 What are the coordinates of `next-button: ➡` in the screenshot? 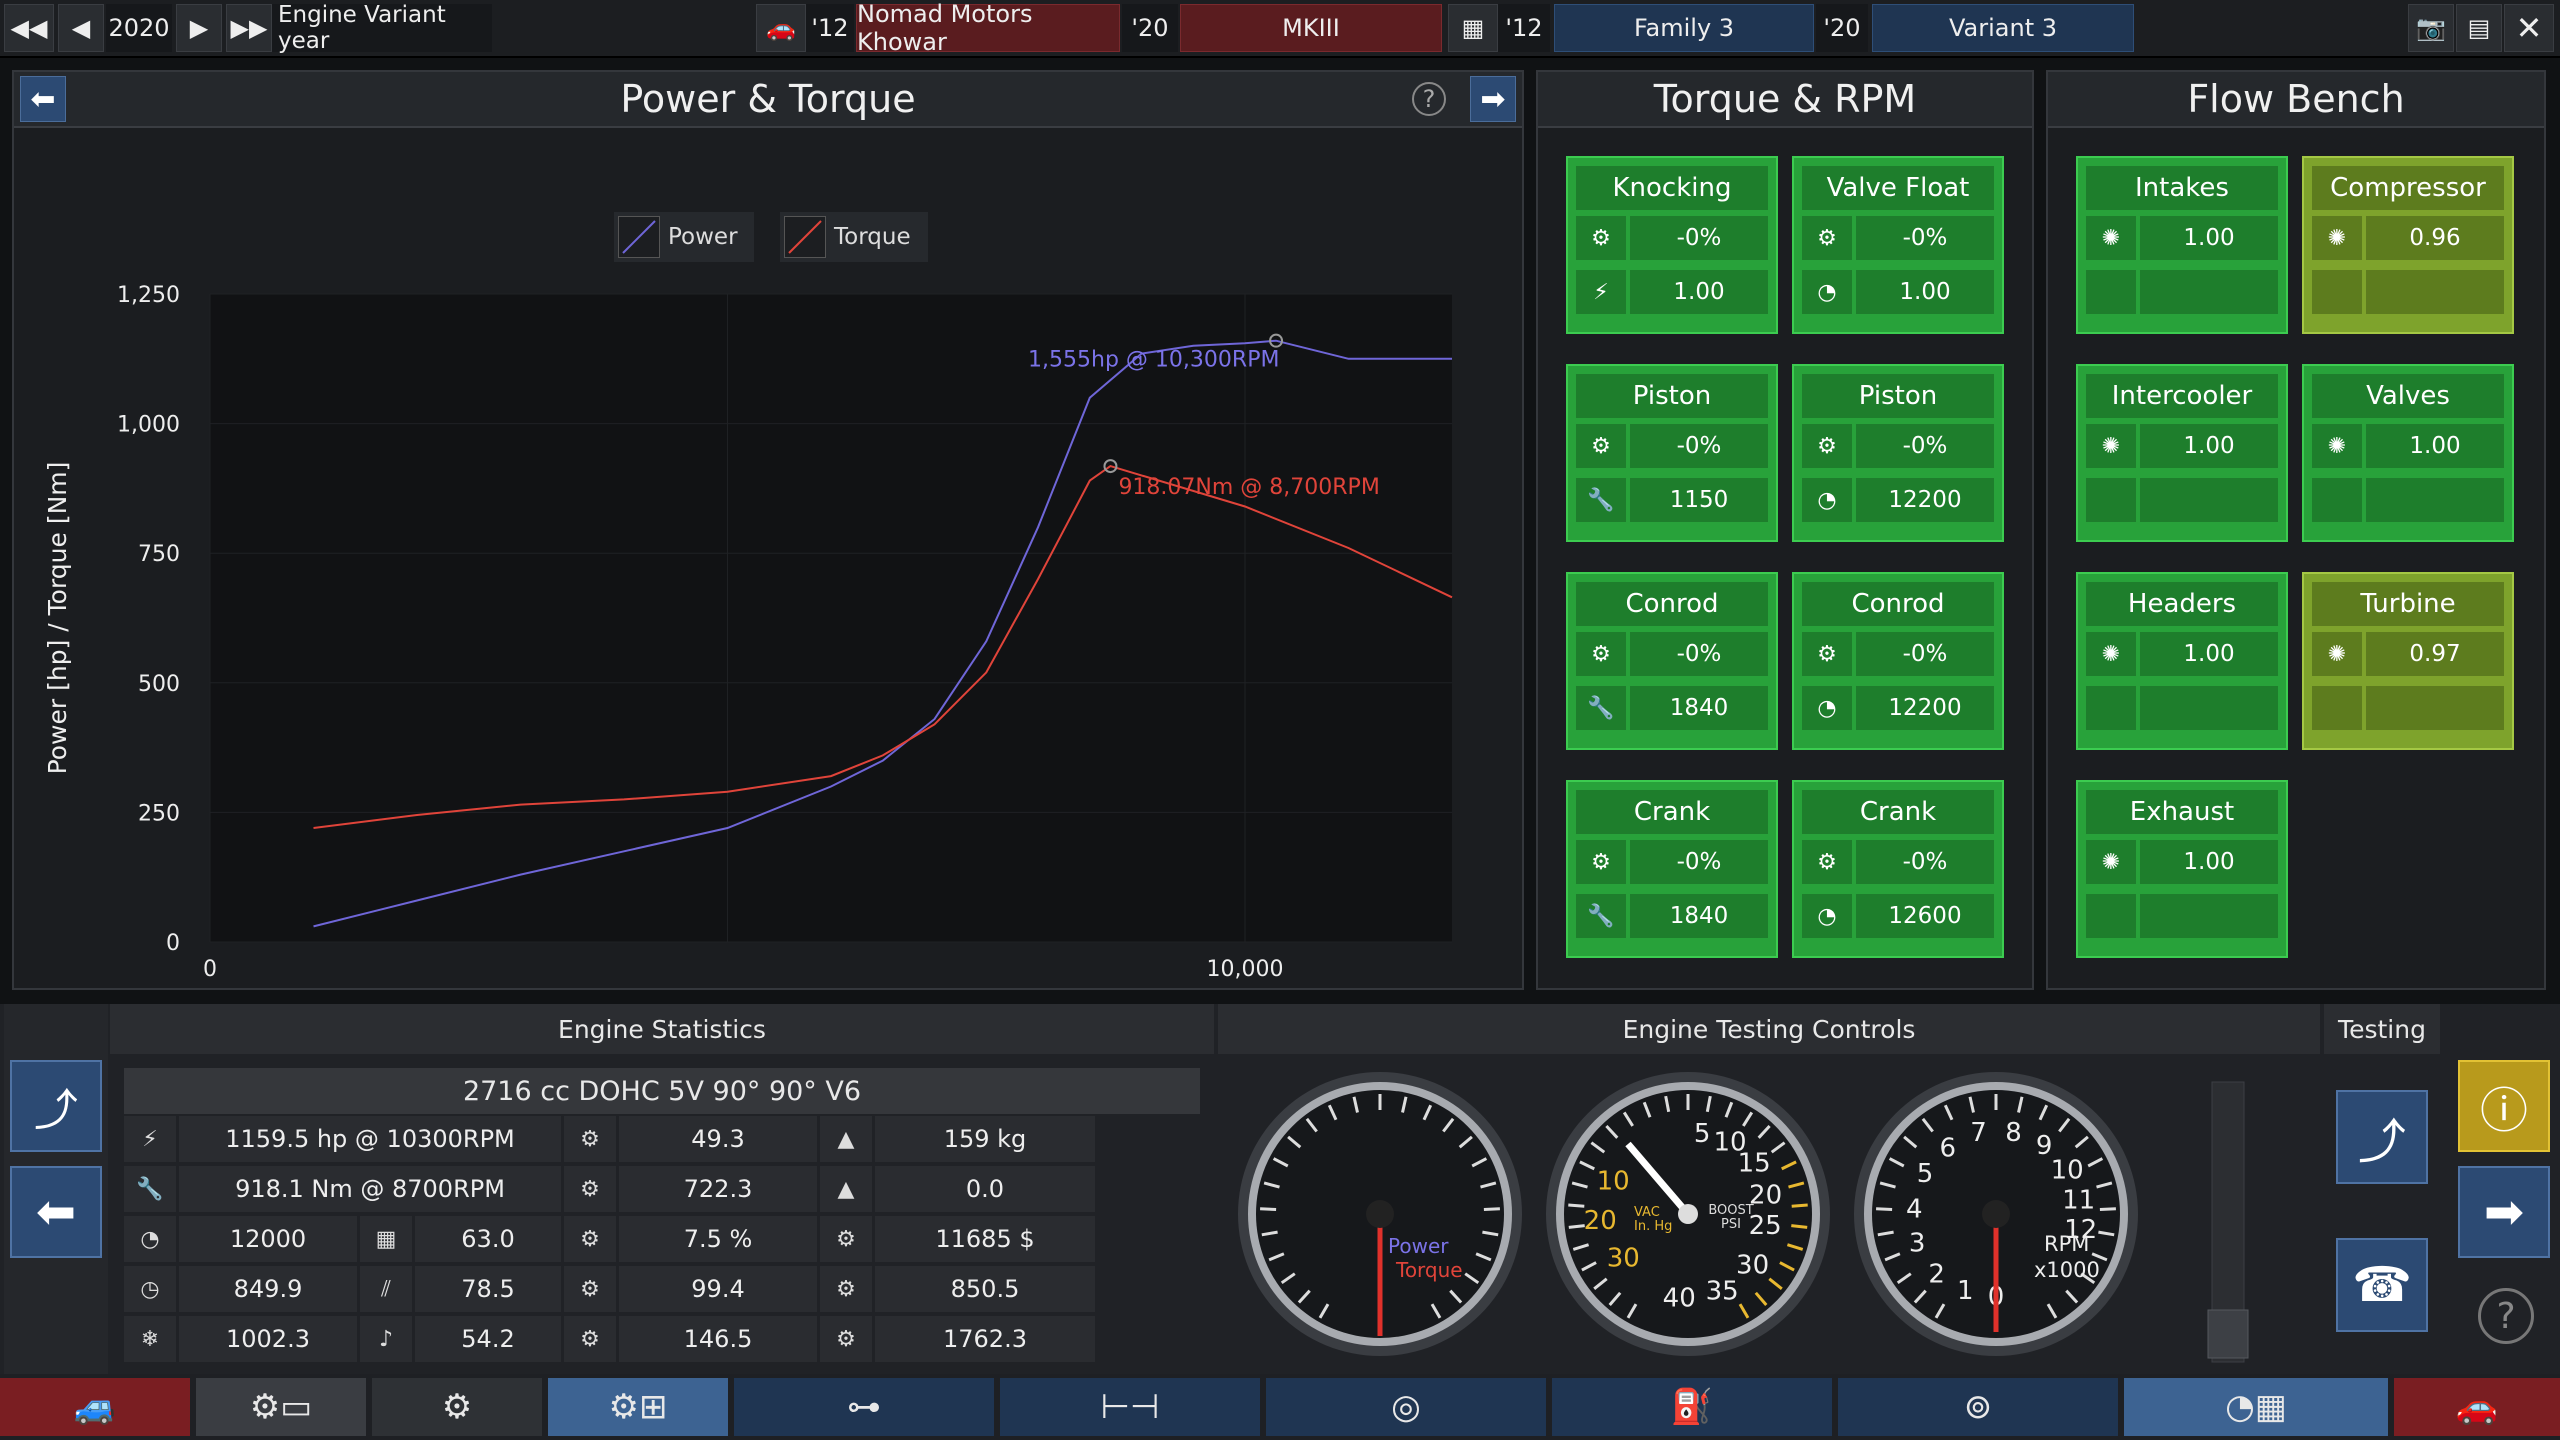 It's located at (2504, 1212).